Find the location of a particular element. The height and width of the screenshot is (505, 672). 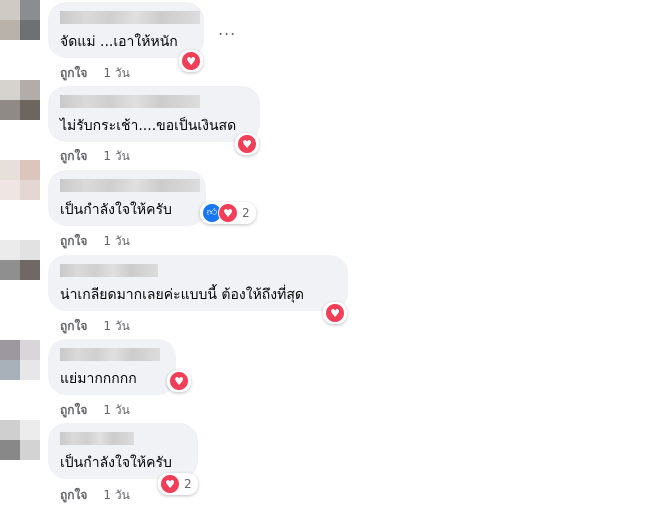

comment-text: ไม่รับกระเช้า....ขอเป็นเงินสด is located at coordinates (148, 126).